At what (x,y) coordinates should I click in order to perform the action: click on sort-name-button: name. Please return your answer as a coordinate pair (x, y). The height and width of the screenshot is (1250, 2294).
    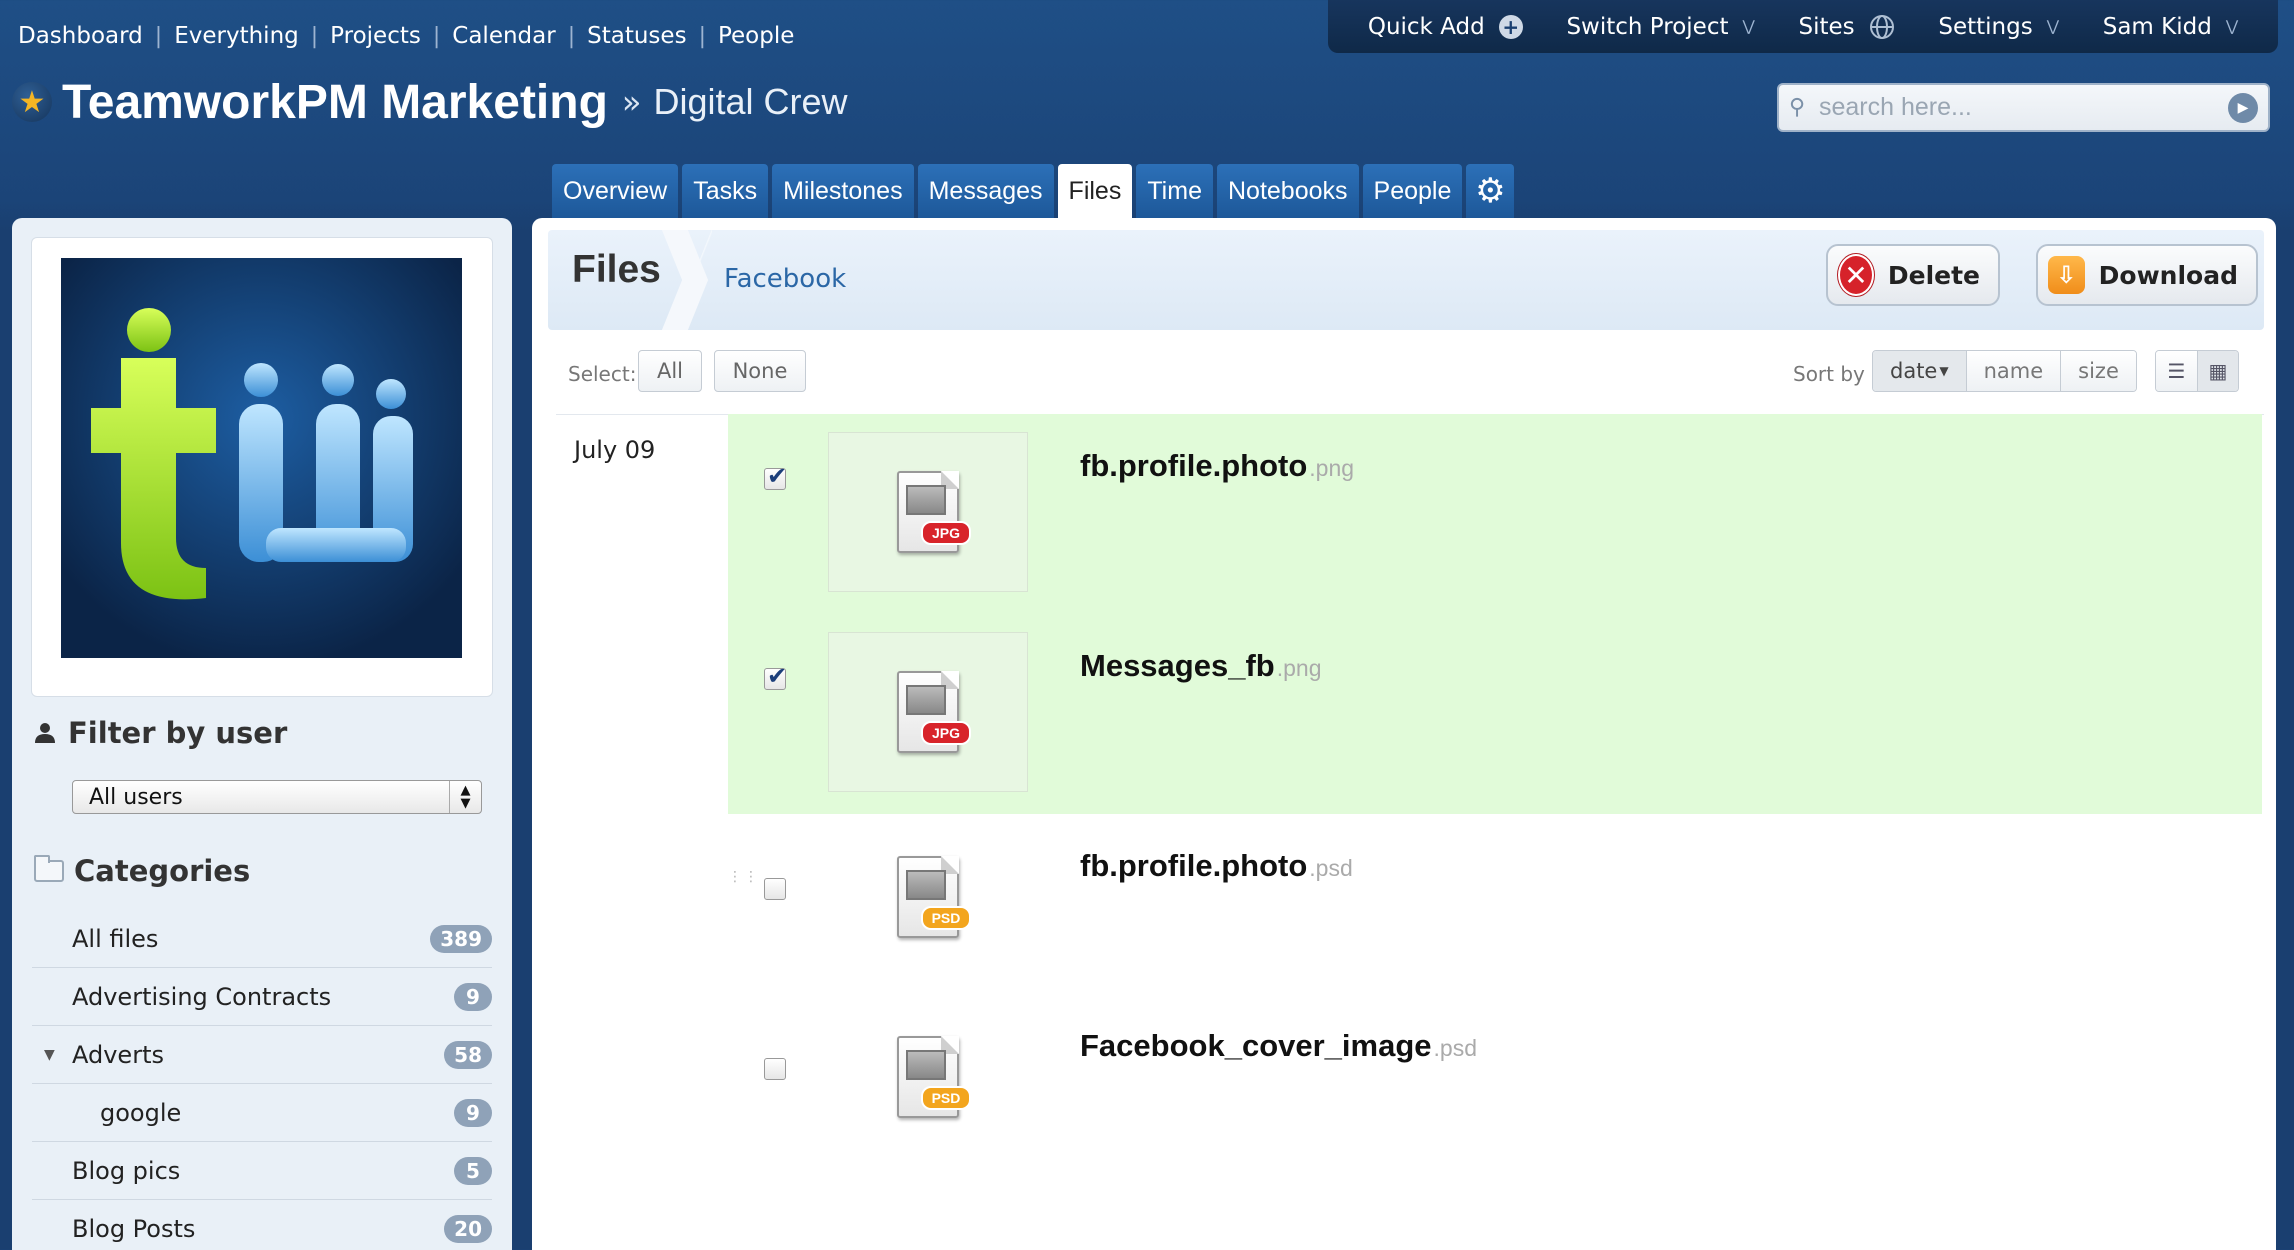
    Looking at the image, I should click on (2014, 371).